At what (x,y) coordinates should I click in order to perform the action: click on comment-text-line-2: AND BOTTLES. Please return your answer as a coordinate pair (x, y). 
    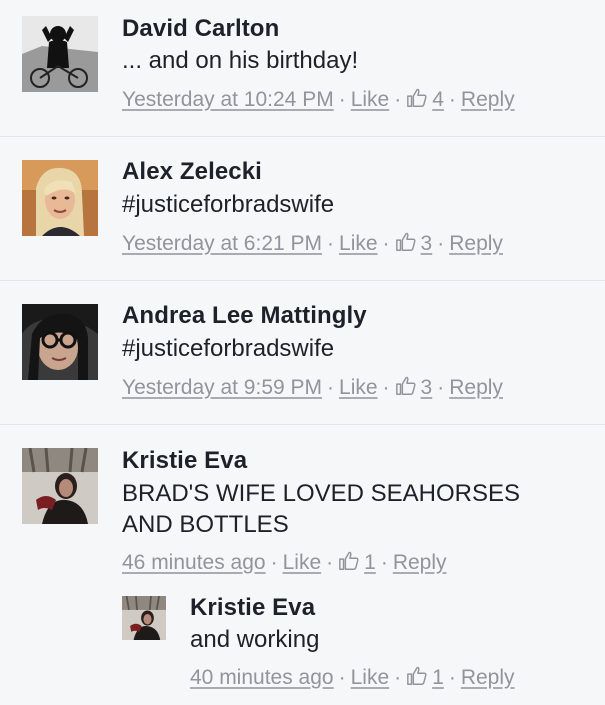
    Looking at the image, I should click on (205, 524).